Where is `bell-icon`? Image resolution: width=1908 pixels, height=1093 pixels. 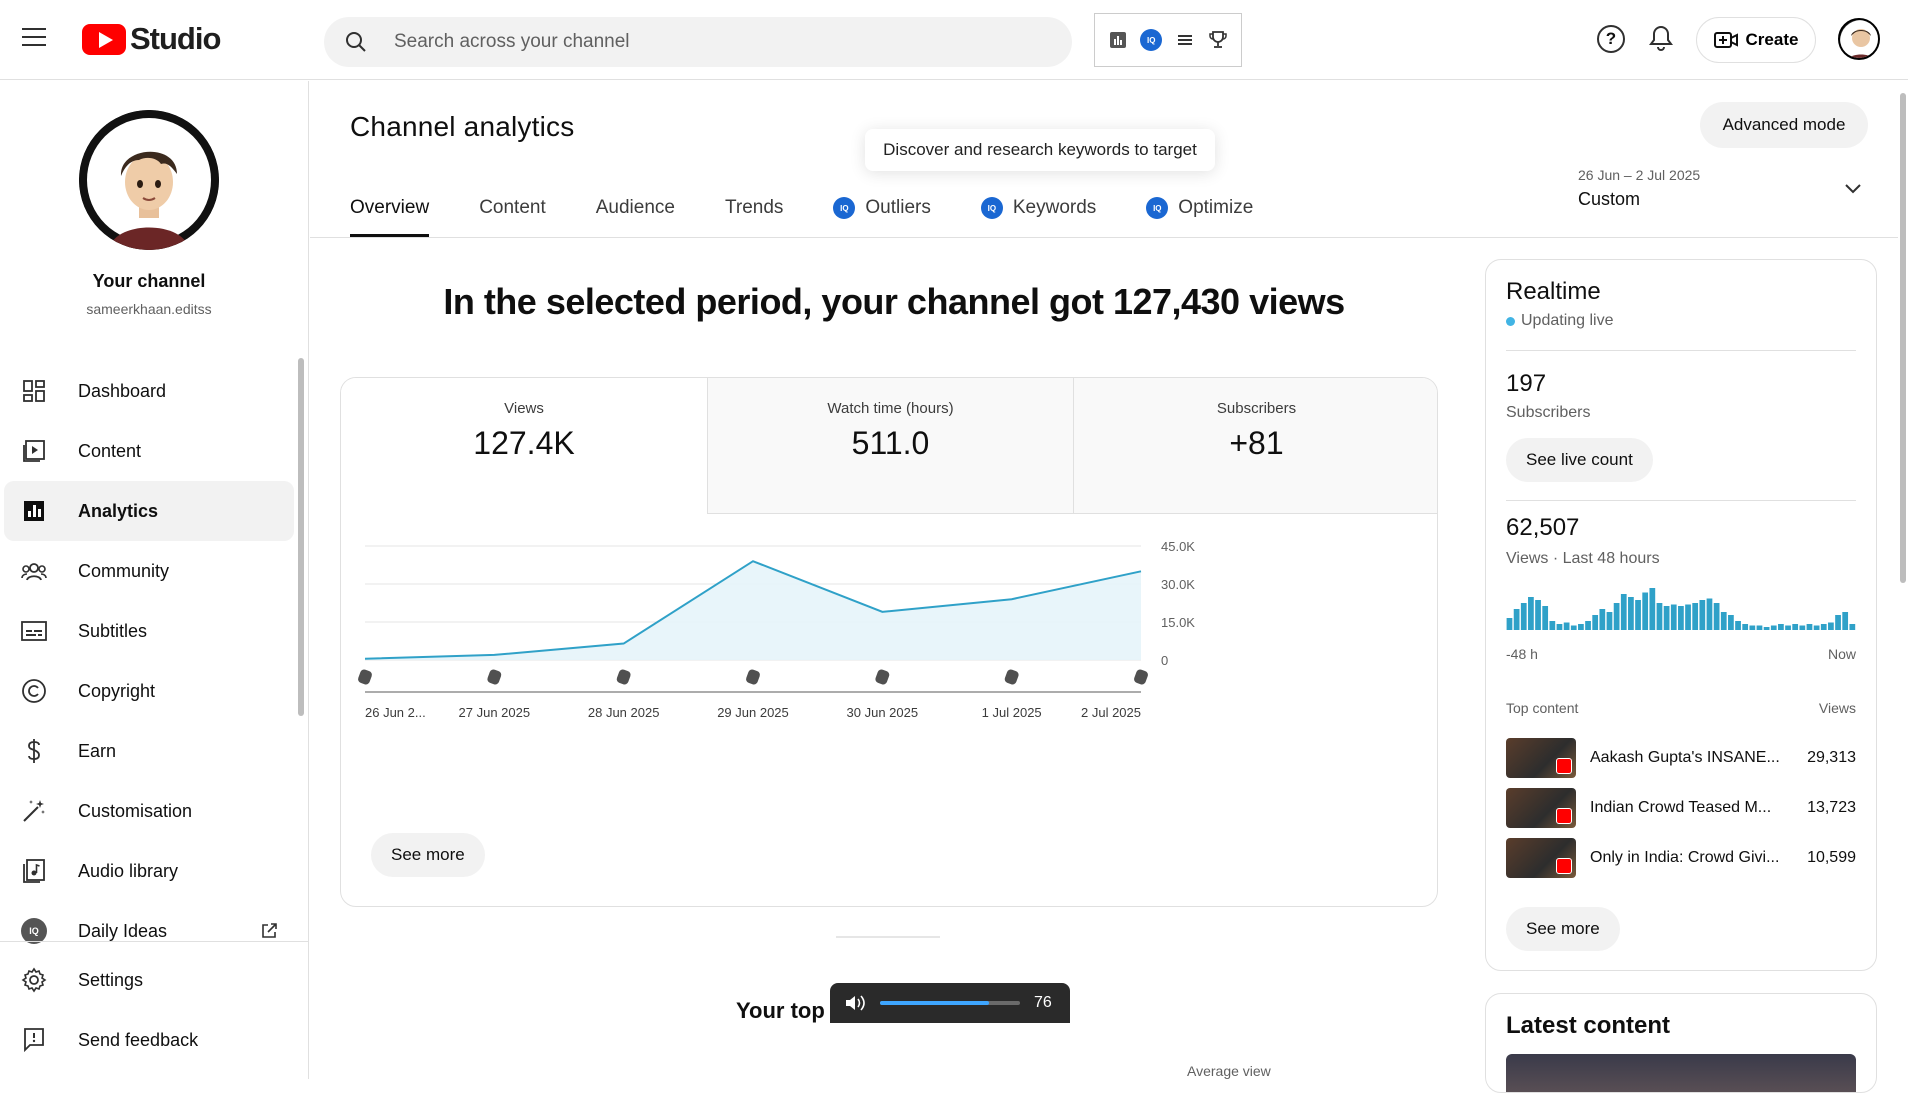 bell-icon is located at coordinates (1661, 38).